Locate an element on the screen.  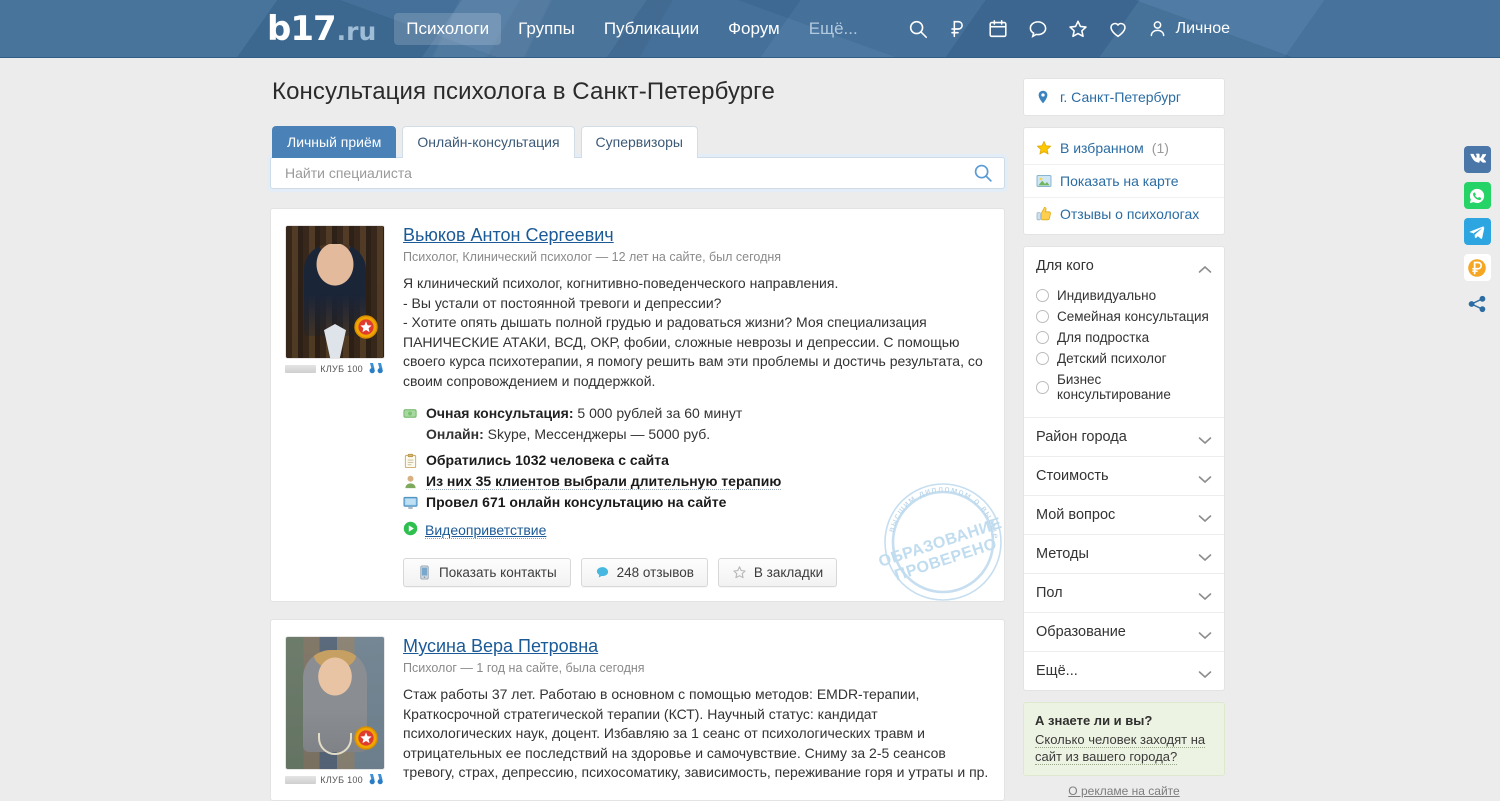
whatsapp-icon is located at coordinates (1477, 195).